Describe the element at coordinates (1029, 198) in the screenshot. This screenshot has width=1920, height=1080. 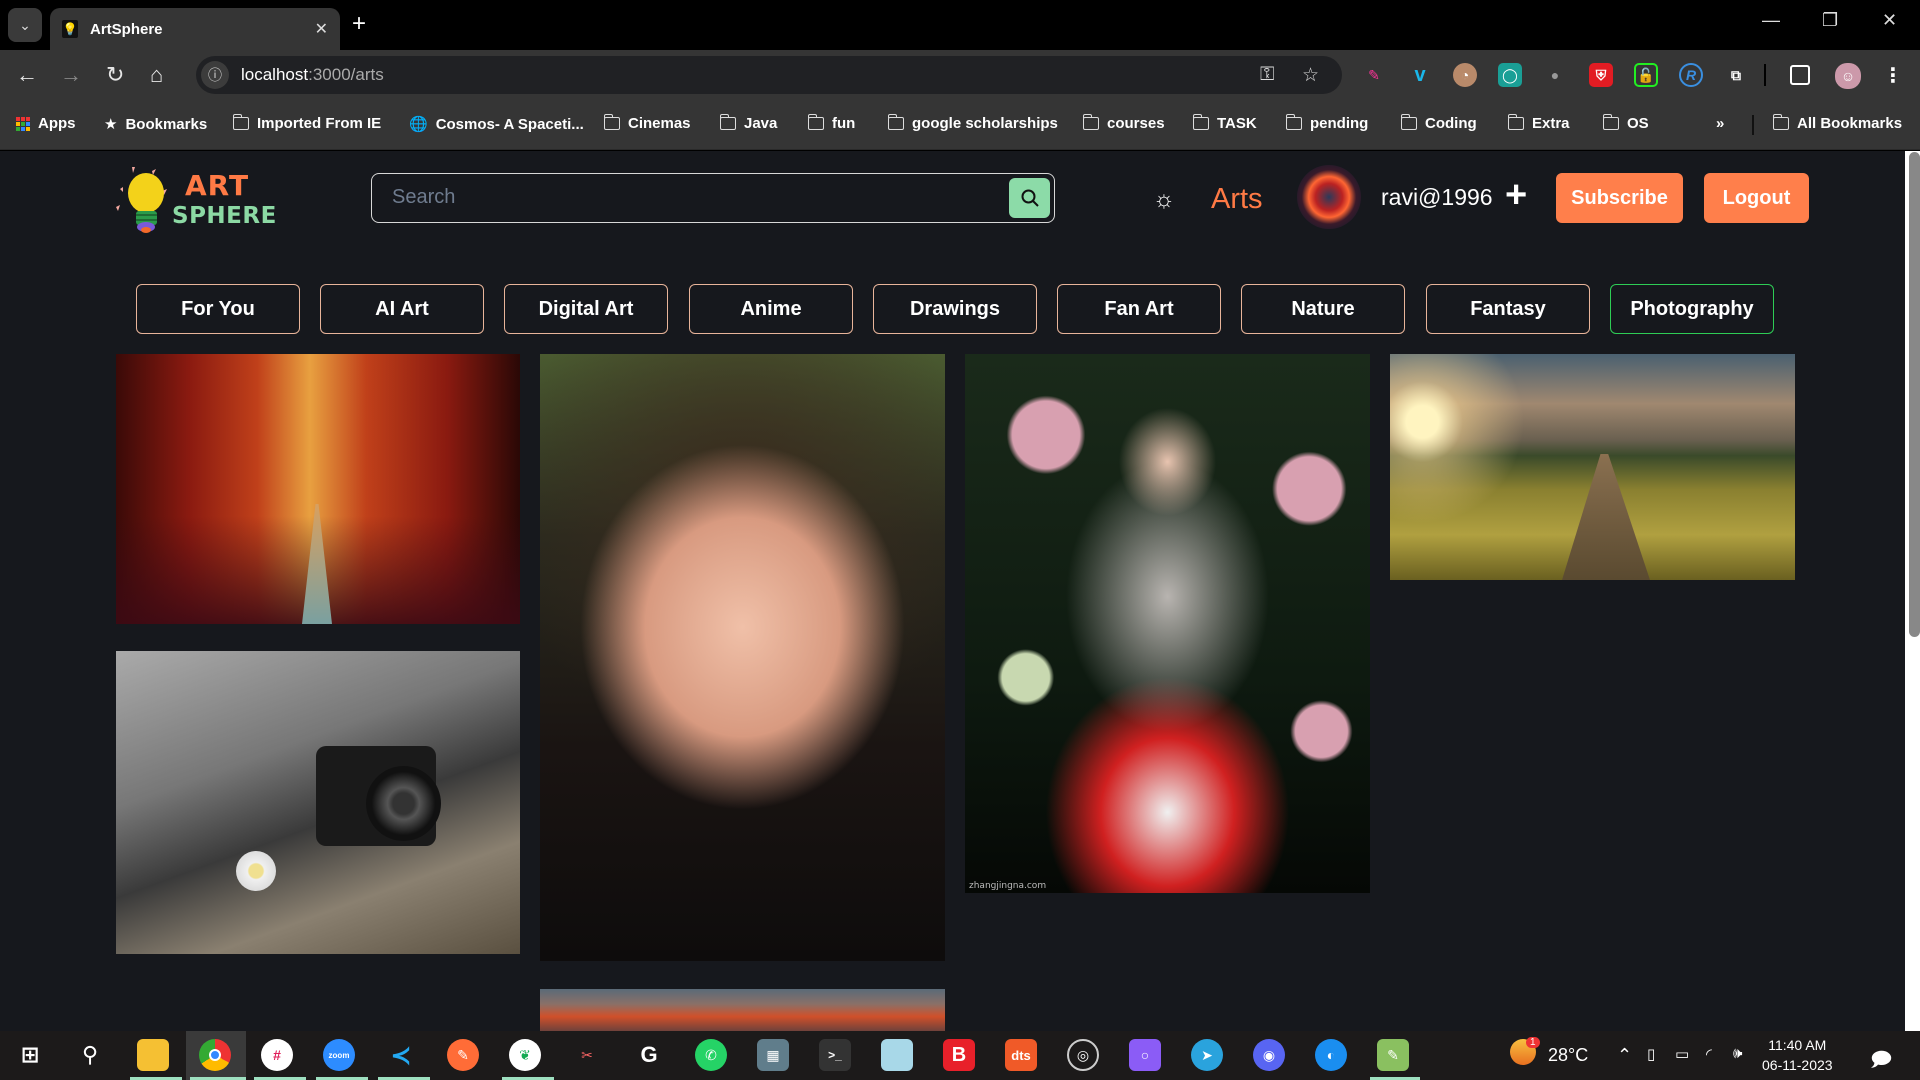
I see `search-button` at that location.